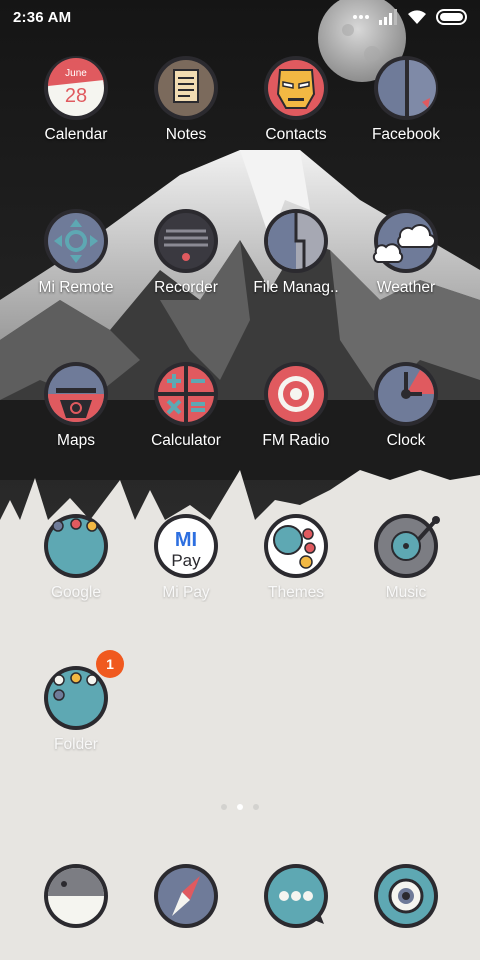  What do you see at coordinates (406, 896) in the screenshot?
I see `camera-icon` at bounding box center [406, 896].